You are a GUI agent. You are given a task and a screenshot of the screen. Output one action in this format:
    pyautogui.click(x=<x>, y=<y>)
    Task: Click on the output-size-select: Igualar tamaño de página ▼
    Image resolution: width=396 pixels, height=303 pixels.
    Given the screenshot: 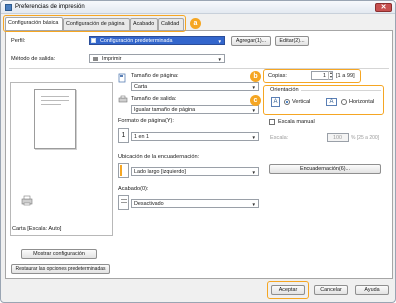 What is the action you would take?
    pyautogui.click(x=195, y=109)
    